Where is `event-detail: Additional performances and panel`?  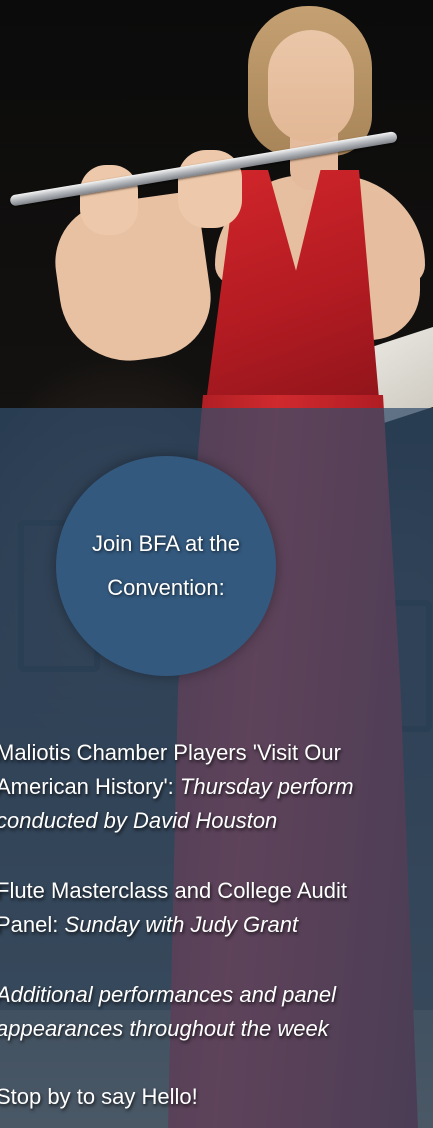 event-detail: Additional performances and panel is located at coordinates (168, 994).